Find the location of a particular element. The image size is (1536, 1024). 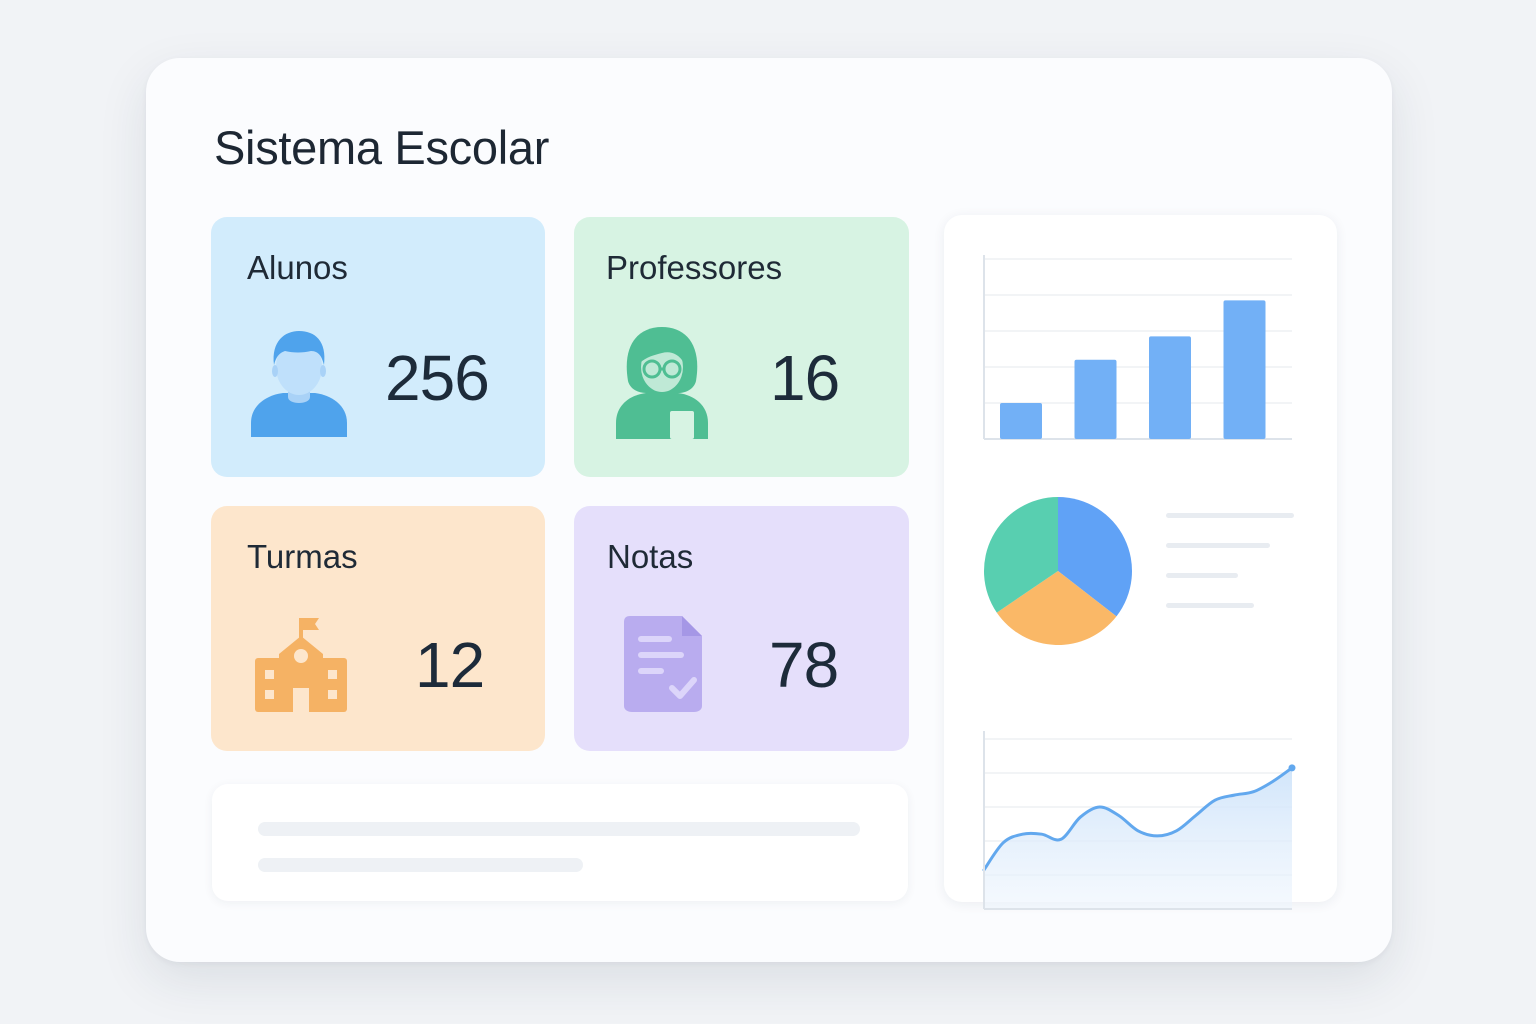

stat-value-alunos: 256 is located at coordinates (437, 378).